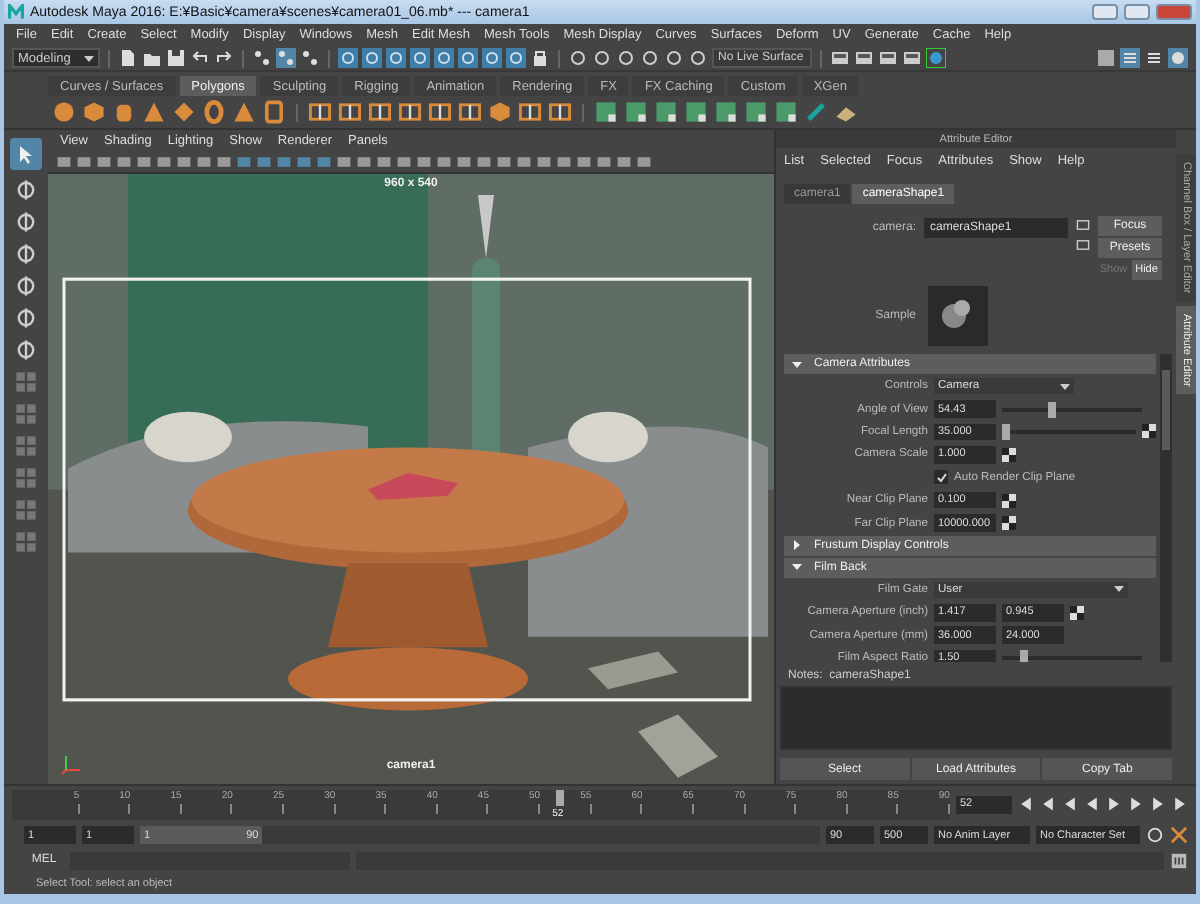  Describe the element at coordinates (310, 58) in the screenshot. I see `select-component-icon` at that location.